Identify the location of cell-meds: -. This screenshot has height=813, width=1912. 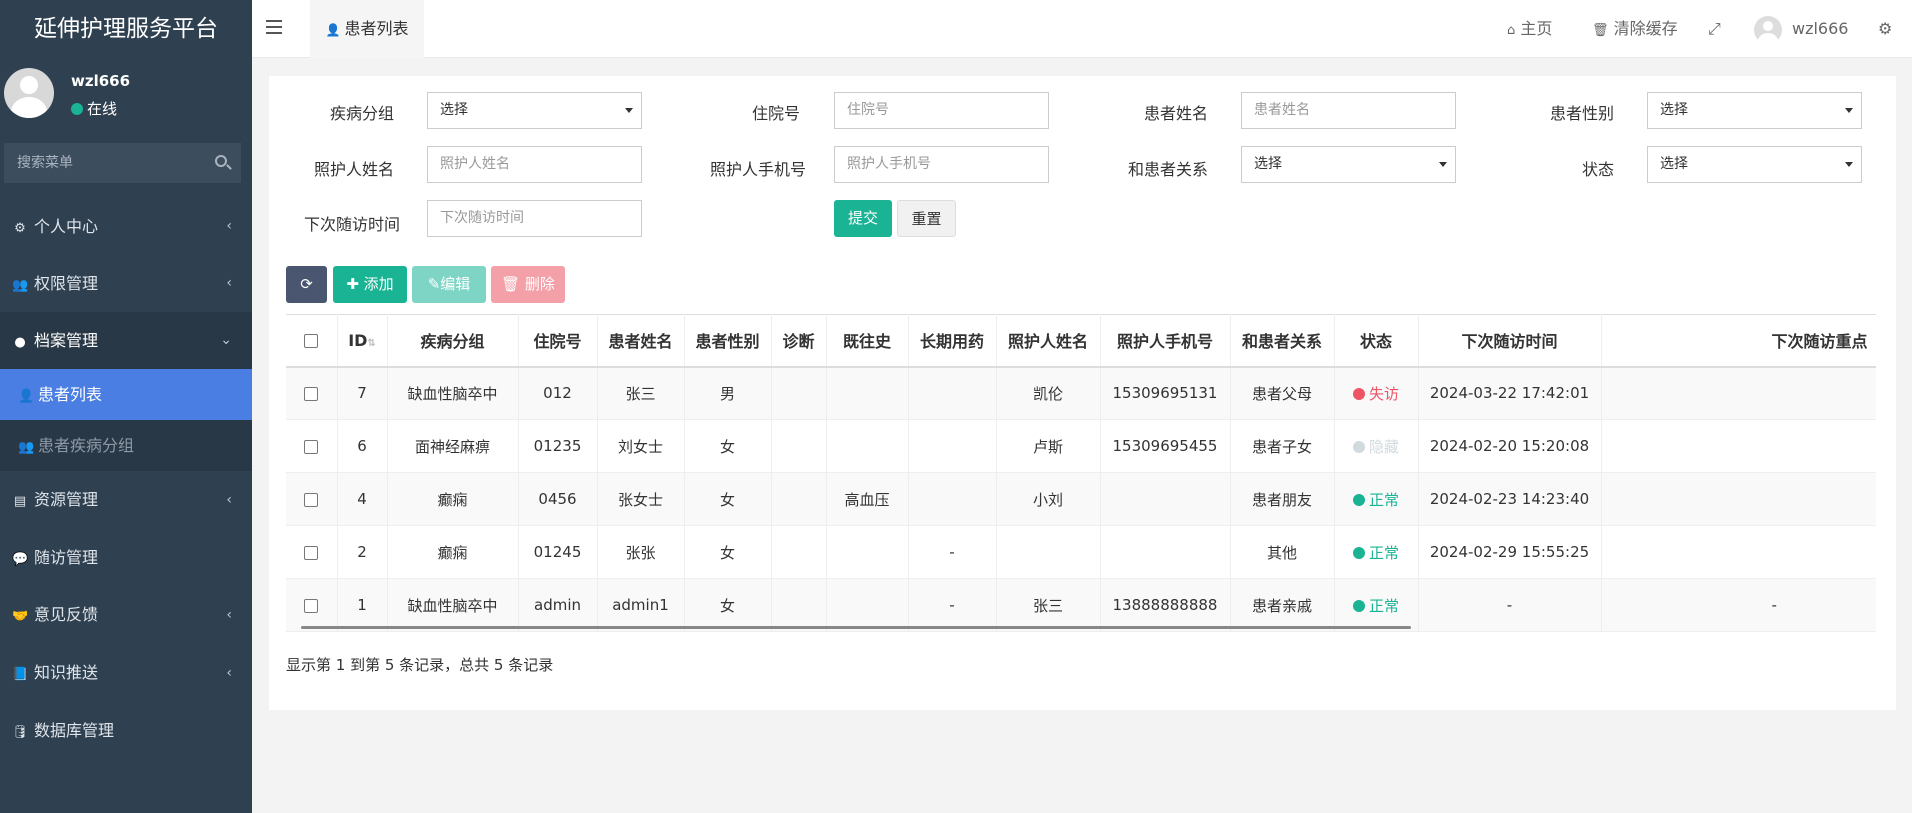
(952, 605).